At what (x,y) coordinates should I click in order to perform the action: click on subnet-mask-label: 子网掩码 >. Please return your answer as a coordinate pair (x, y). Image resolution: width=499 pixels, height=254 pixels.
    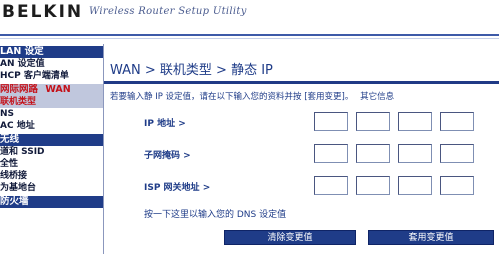
    Looking at the image, I should click on (167, 156).